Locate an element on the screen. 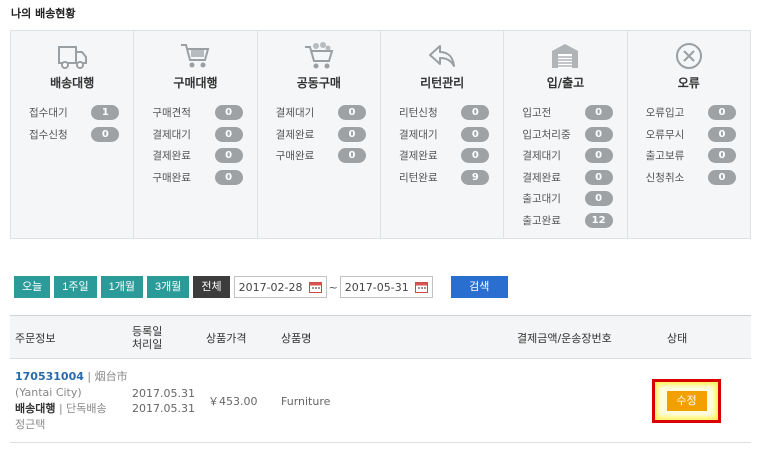 This screenshot has width=761, height=451. status-row-label: 출고대기 is located at coordinates (541, 198).